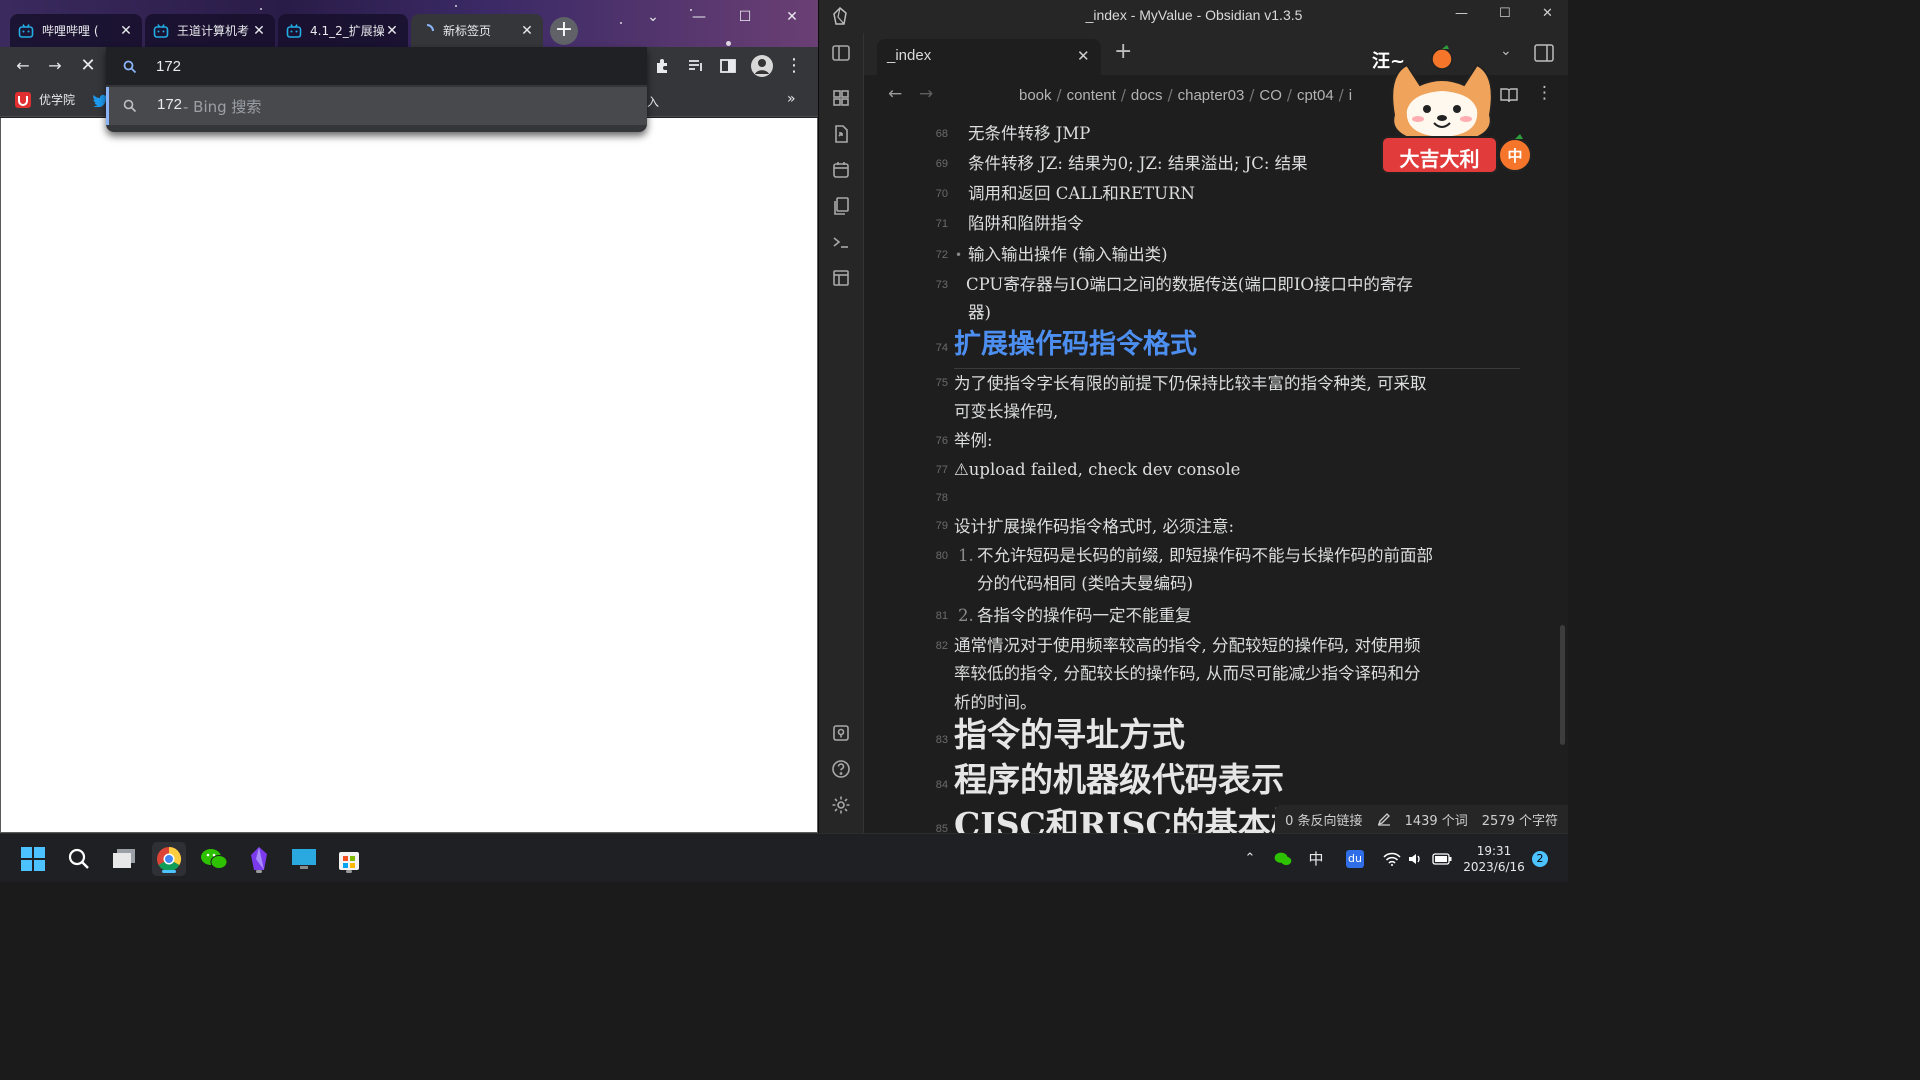  I want to click on notification-badge: 2, so click(1540, 858).